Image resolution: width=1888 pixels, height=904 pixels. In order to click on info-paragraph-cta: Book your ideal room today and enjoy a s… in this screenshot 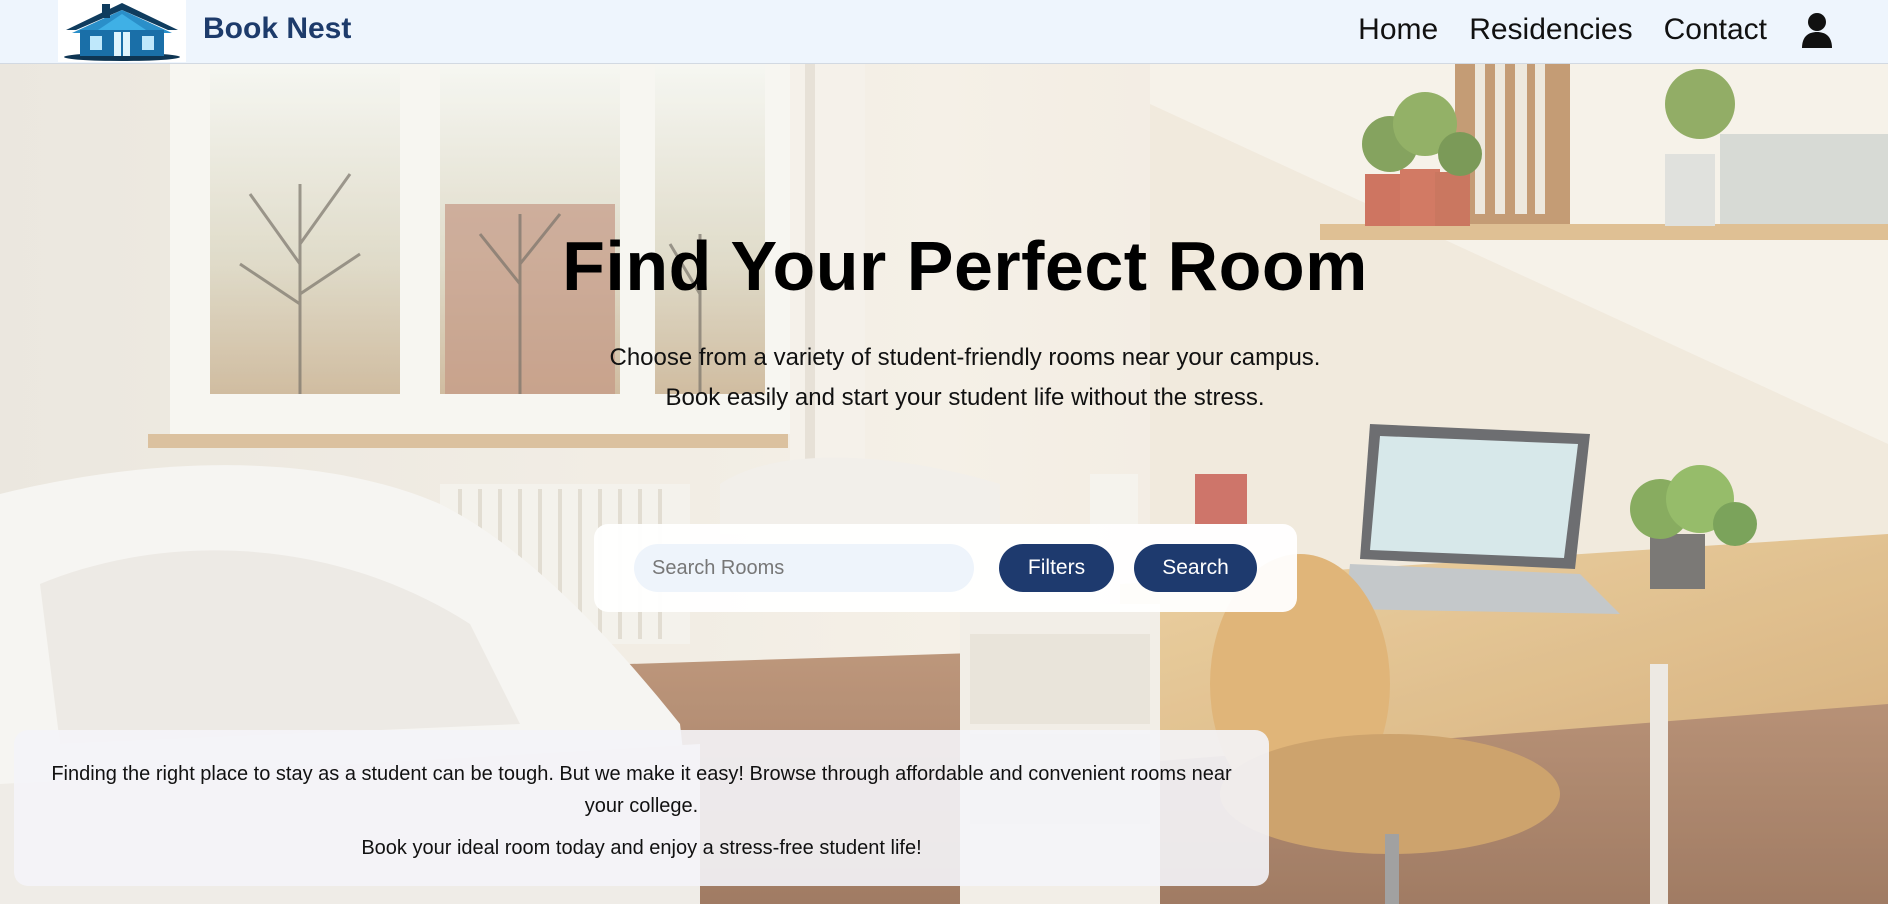, I will do `click(641, 848)`.